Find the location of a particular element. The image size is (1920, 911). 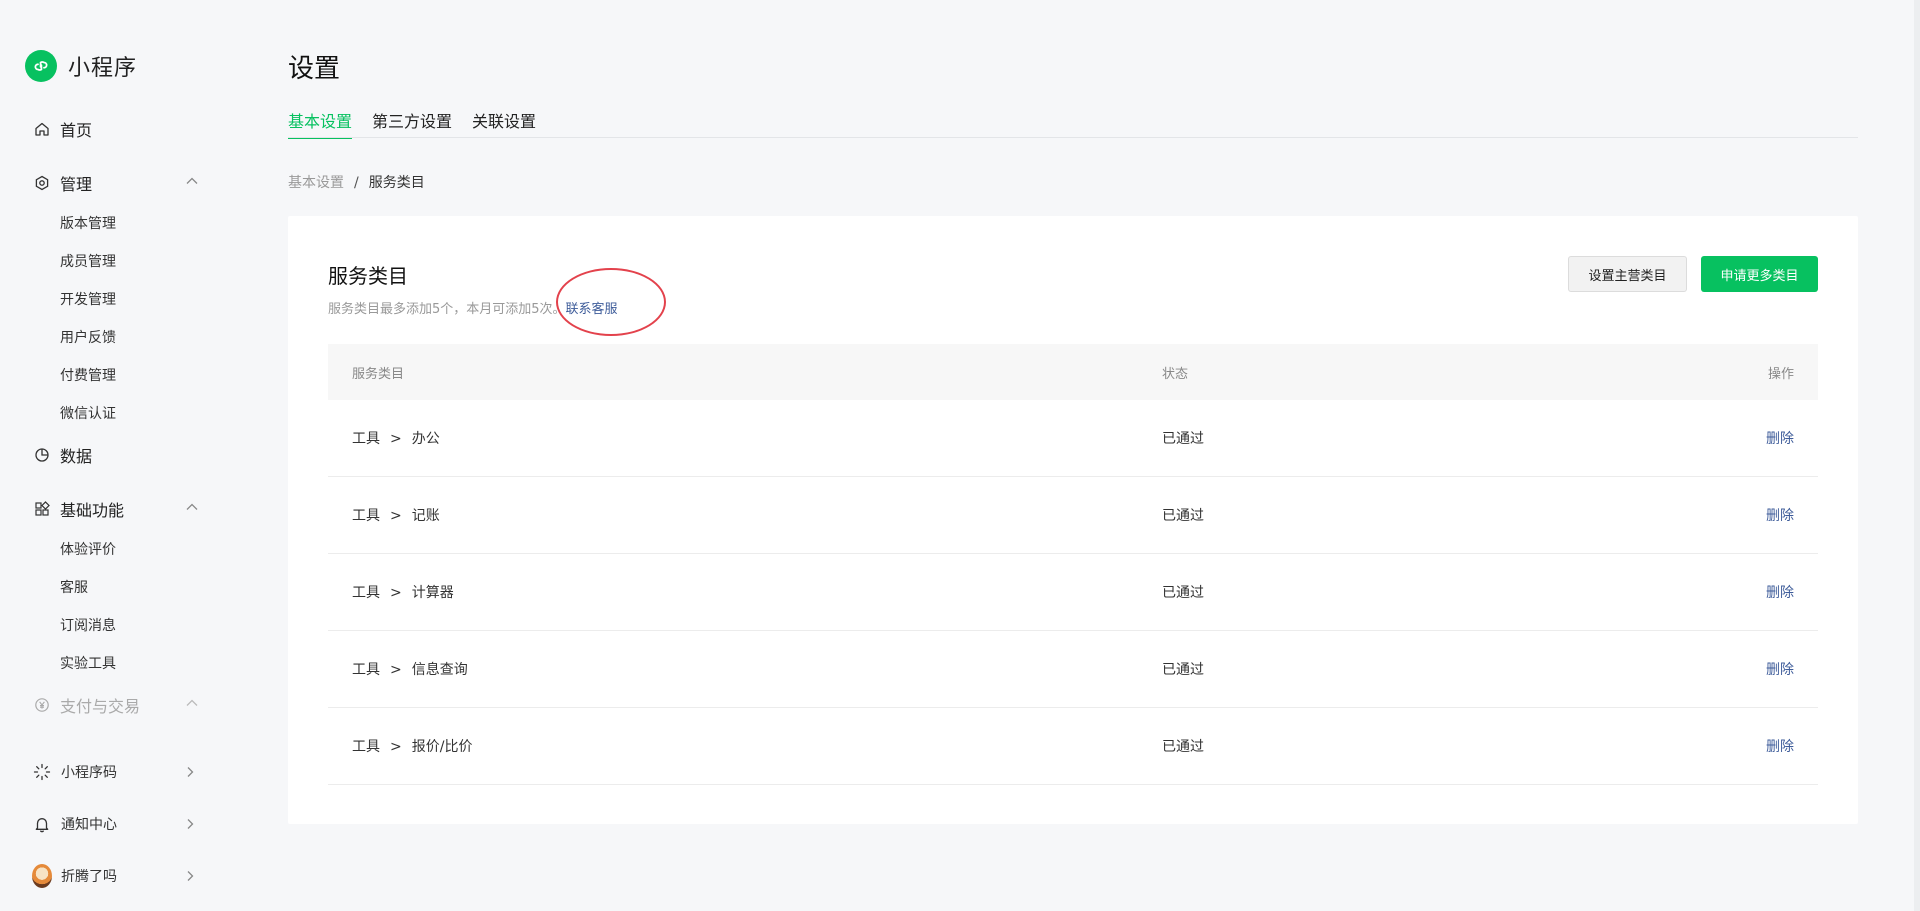

nav-notifications: 通知中心 is located at coordinates (114, 824).